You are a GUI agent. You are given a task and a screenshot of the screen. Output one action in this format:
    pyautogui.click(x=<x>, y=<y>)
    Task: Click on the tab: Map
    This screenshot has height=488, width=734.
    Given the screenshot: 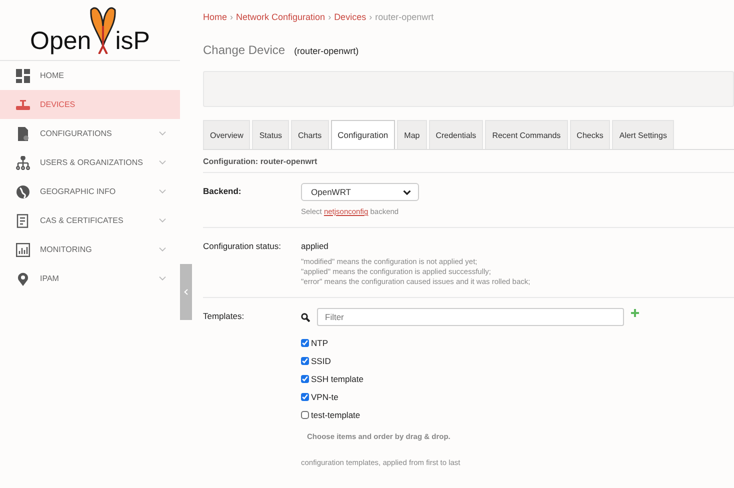 What is the action you would take?
    pyautogui.click(x=412, y=134)
    